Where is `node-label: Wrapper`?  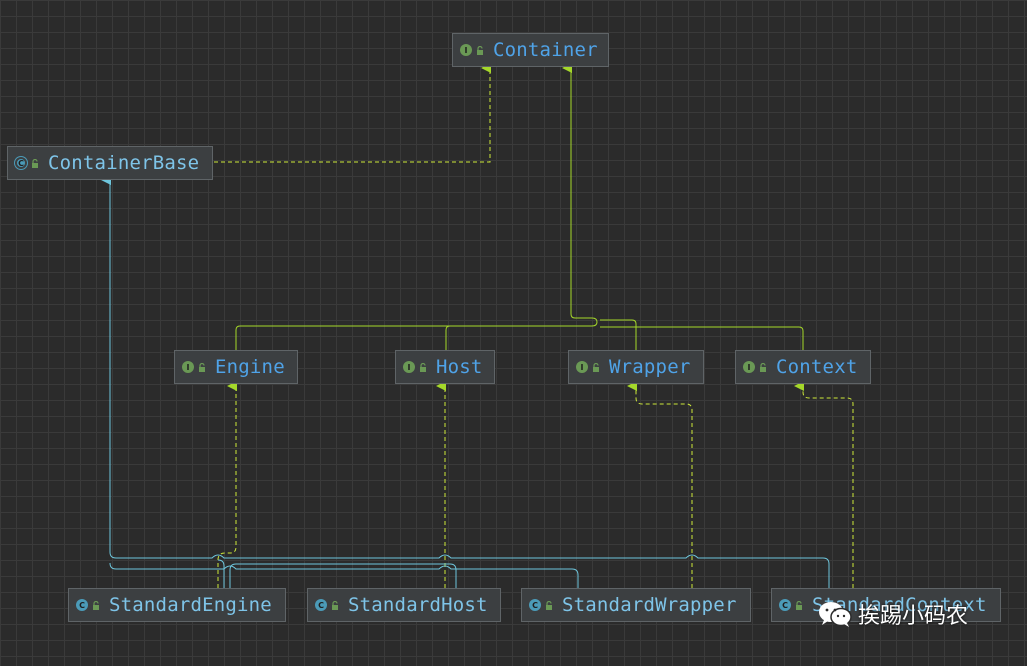 node-label: Wrapper is located at coordinates (650, 367).